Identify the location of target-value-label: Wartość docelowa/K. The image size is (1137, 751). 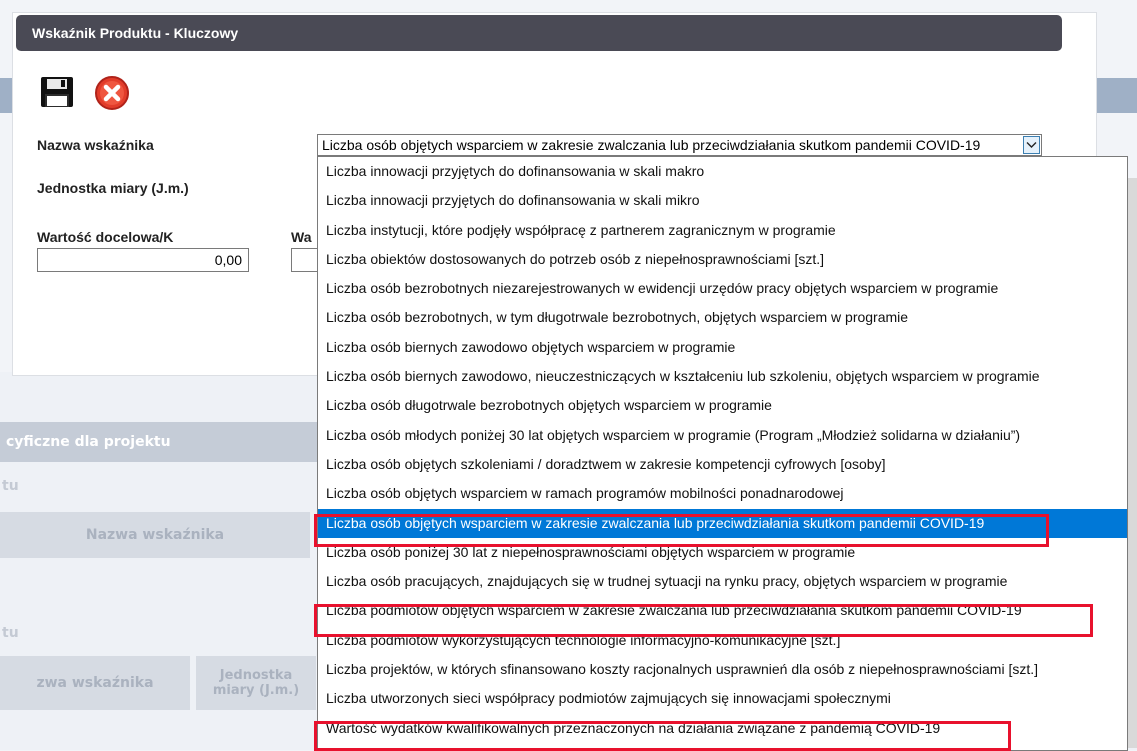
(105, 237).